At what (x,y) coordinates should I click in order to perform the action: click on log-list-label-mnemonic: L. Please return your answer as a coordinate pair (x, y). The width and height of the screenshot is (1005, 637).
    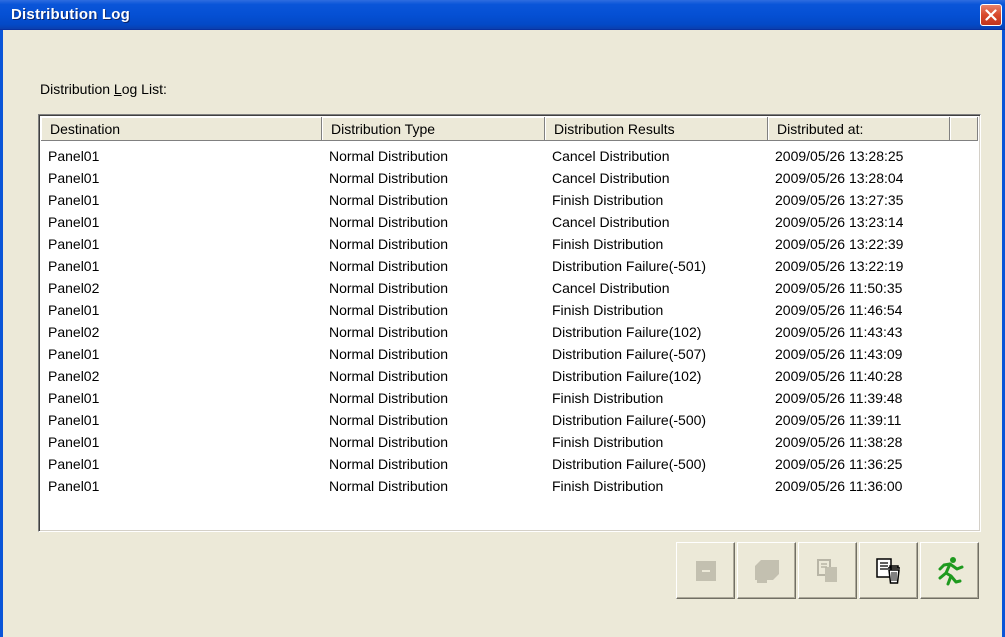
    Looking at the image, I should click on (117, 89).